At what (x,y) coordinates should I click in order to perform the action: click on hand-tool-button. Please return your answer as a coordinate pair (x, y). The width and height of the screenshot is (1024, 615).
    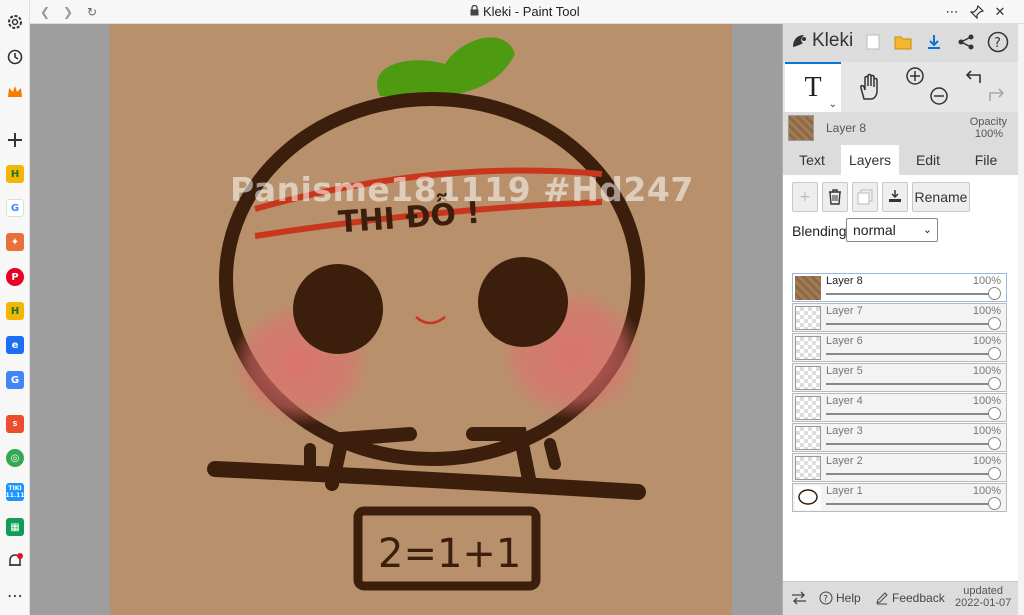
    Looking at the image, I should click on (870, 87).